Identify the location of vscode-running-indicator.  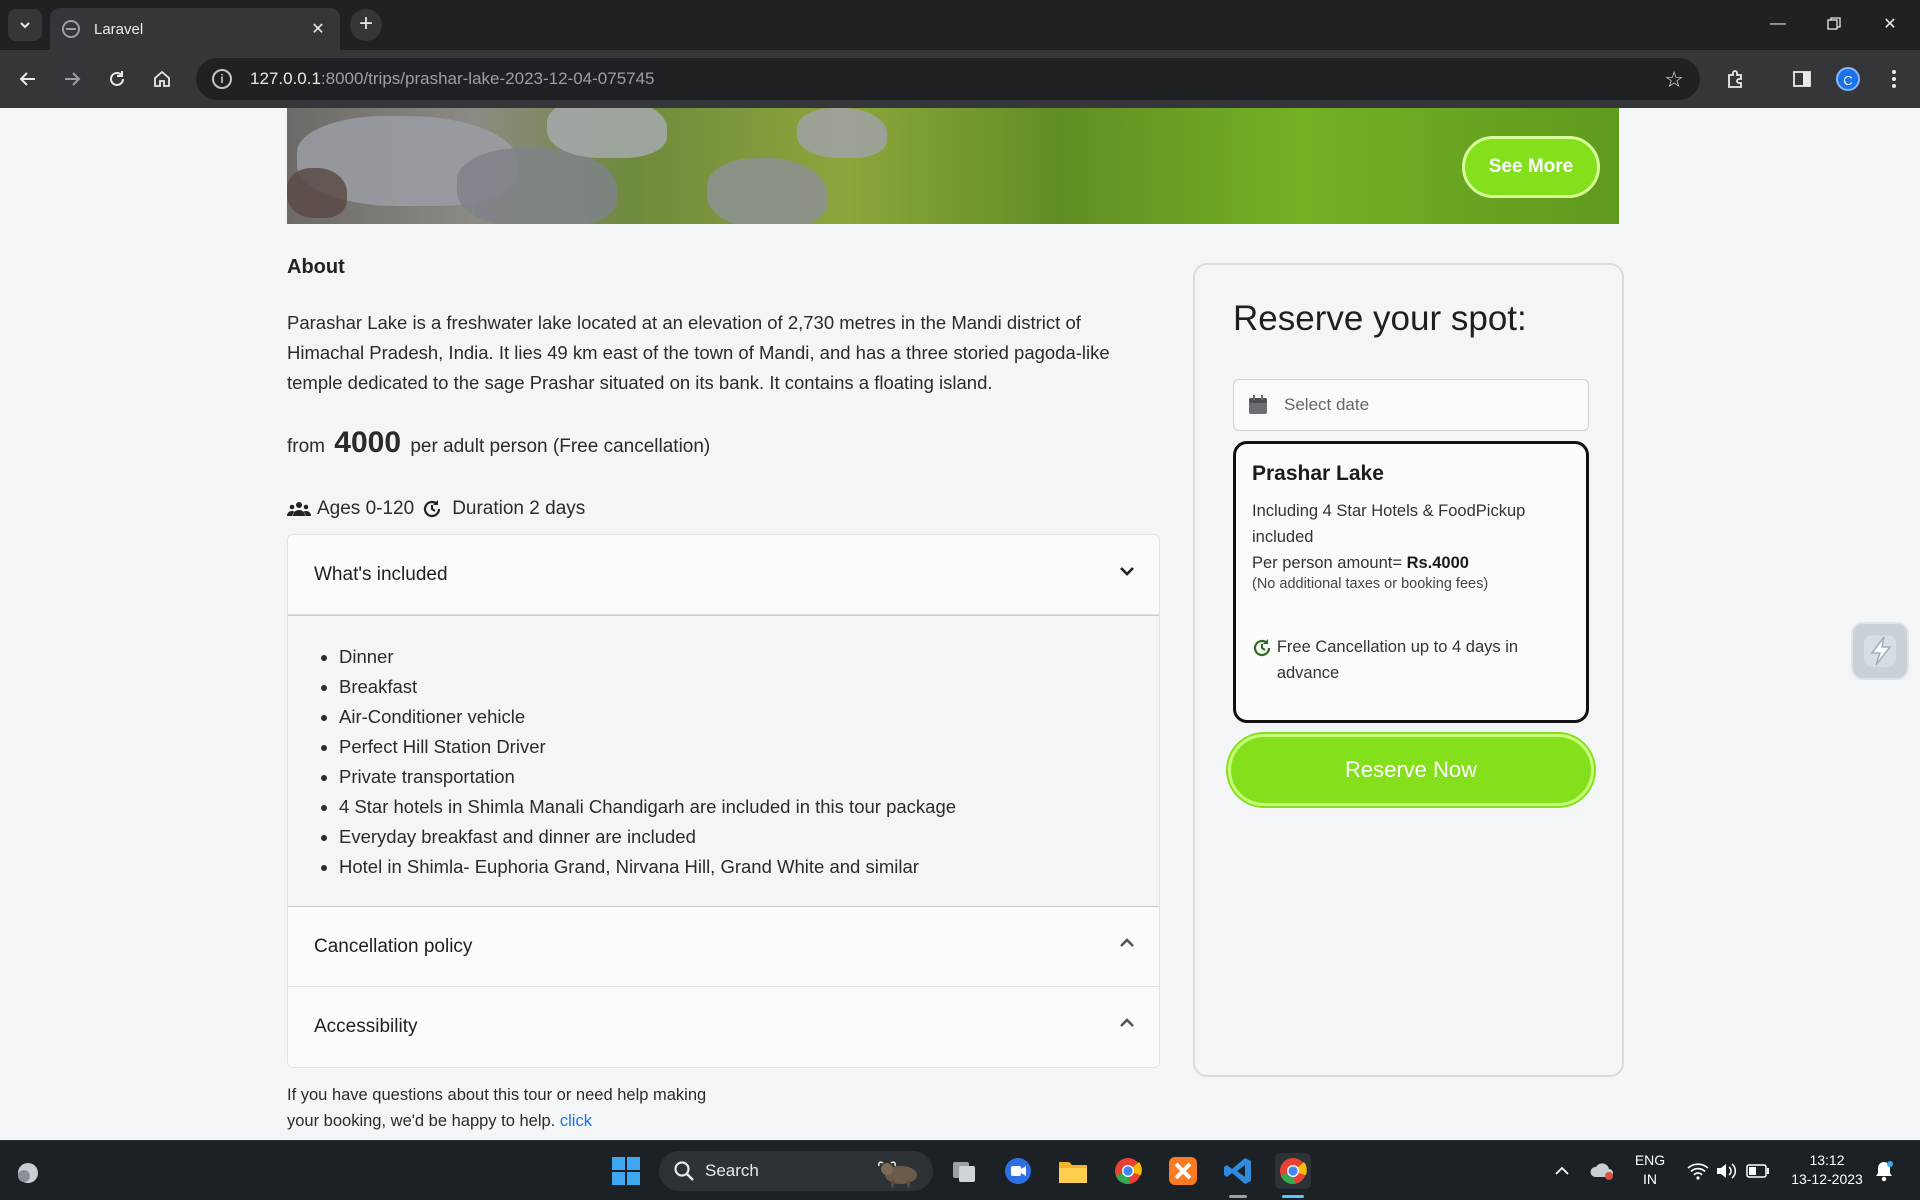
(1238, 1196).